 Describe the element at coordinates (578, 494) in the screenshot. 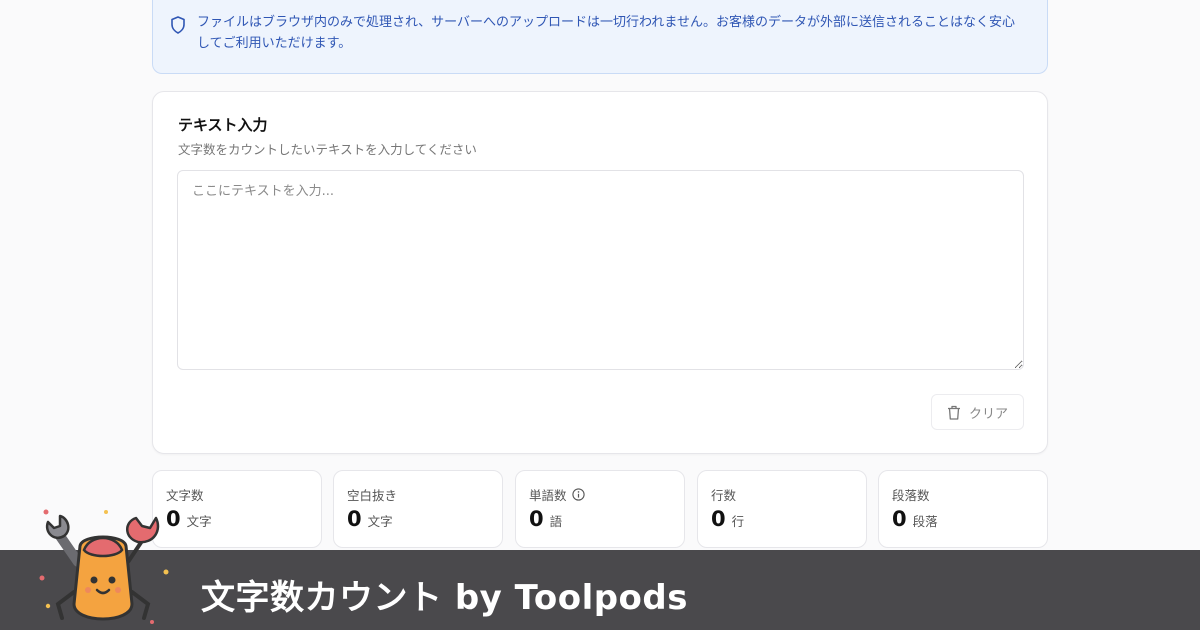

I see `info-icon` at that location.